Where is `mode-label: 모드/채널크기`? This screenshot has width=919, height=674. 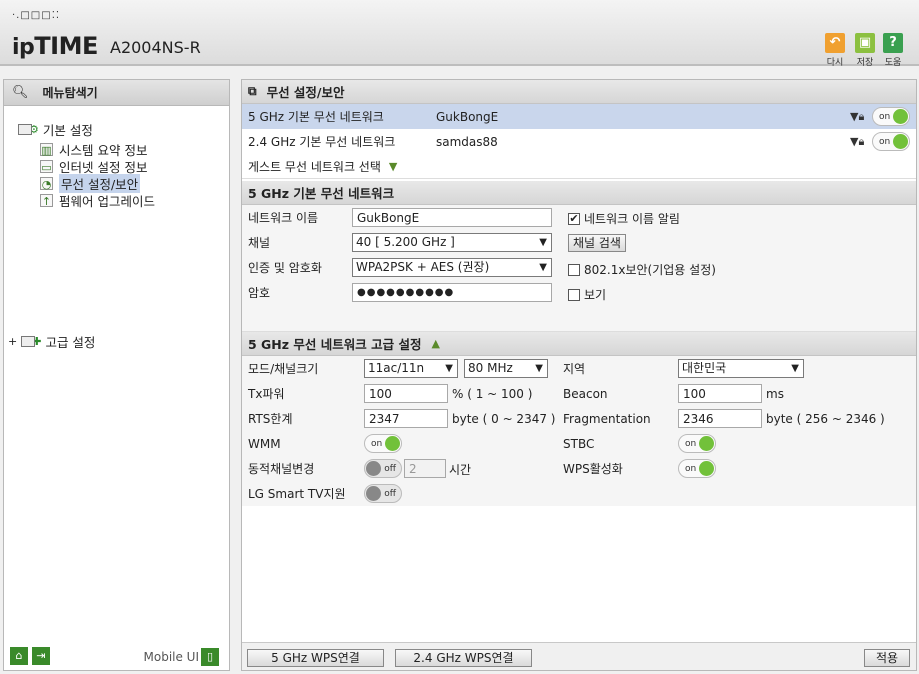 mode-label: 모드/채널크기 is located at coordinates (283, 369).